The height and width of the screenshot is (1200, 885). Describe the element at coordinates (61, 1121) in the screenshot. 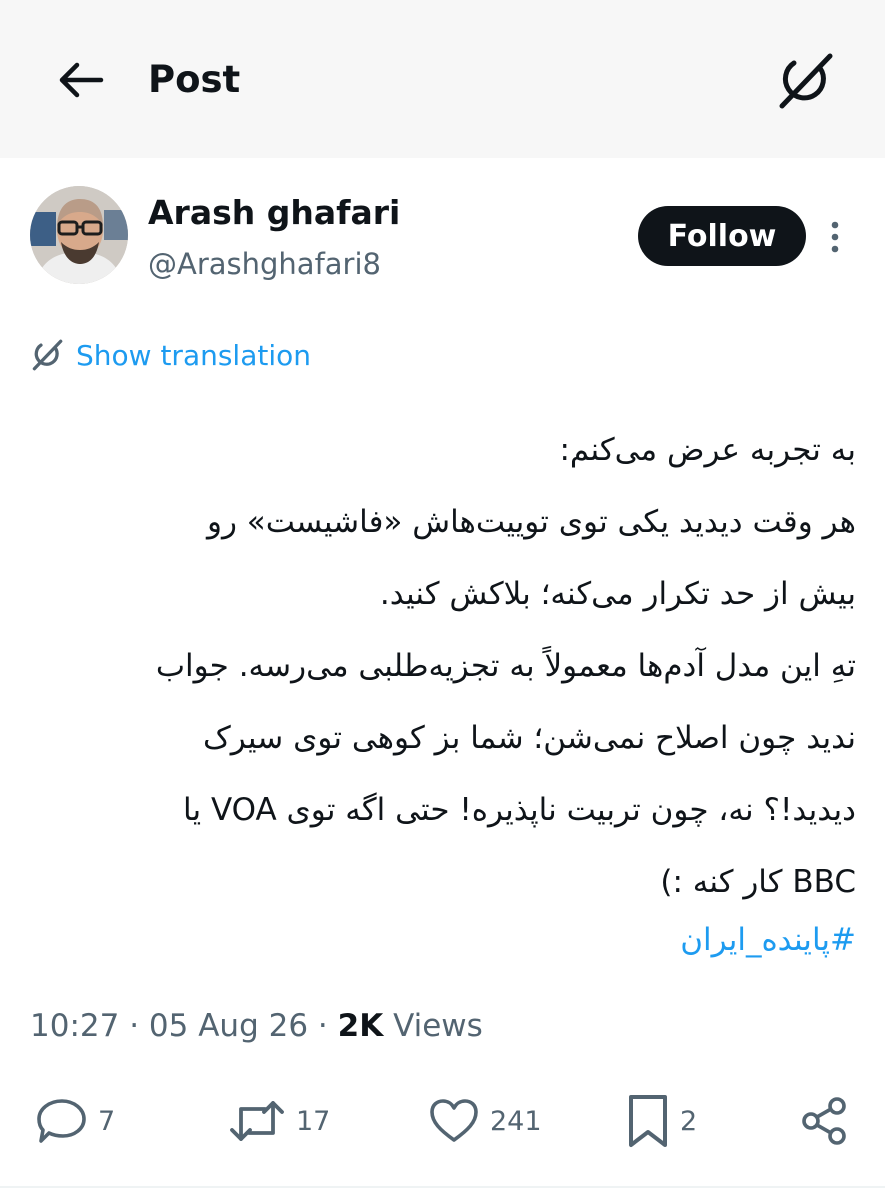

I see `reply-icon` at that location.